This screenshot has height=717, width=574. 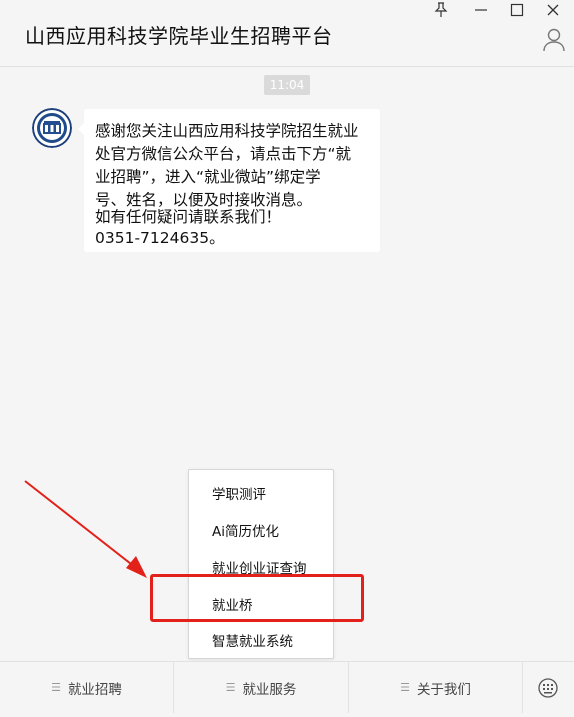 I want to click on window-header: 山西应用科技学院毕业生招聘平台, so click(x=287, y=33).